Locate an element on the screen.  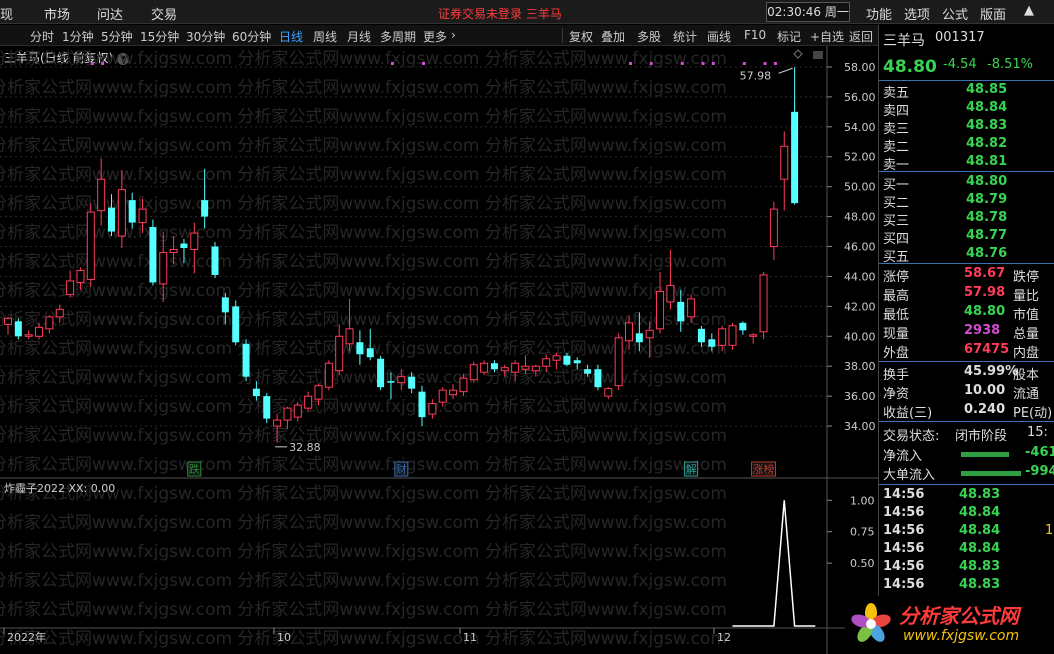
period-tab-60min: 60分钟 is located at coordinates (251, 36).